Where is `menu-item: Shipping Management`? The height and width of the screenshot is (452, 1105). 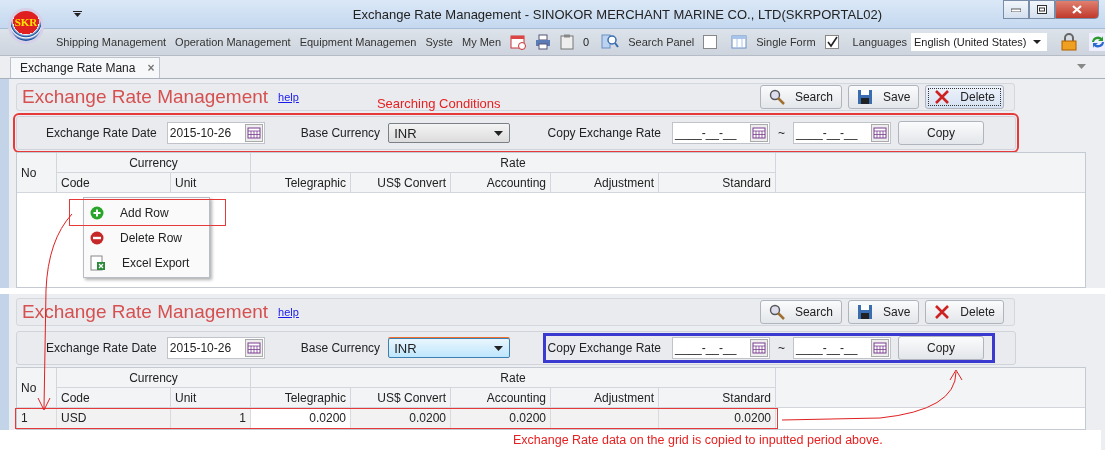
menu-item: Shipping Management is located at coordinates (111, 42).